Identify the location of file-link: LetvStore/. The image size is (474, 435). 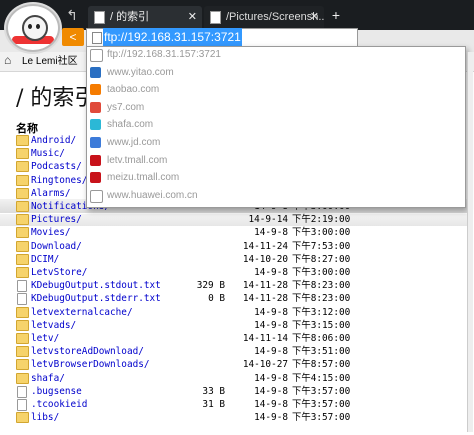
(59, 272).